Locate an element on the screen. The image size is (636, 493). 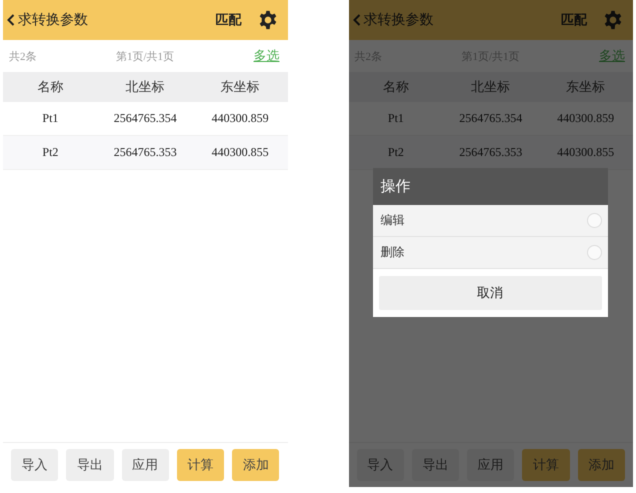
toolbar-button: 计算 is located at coordinates (200, 465).